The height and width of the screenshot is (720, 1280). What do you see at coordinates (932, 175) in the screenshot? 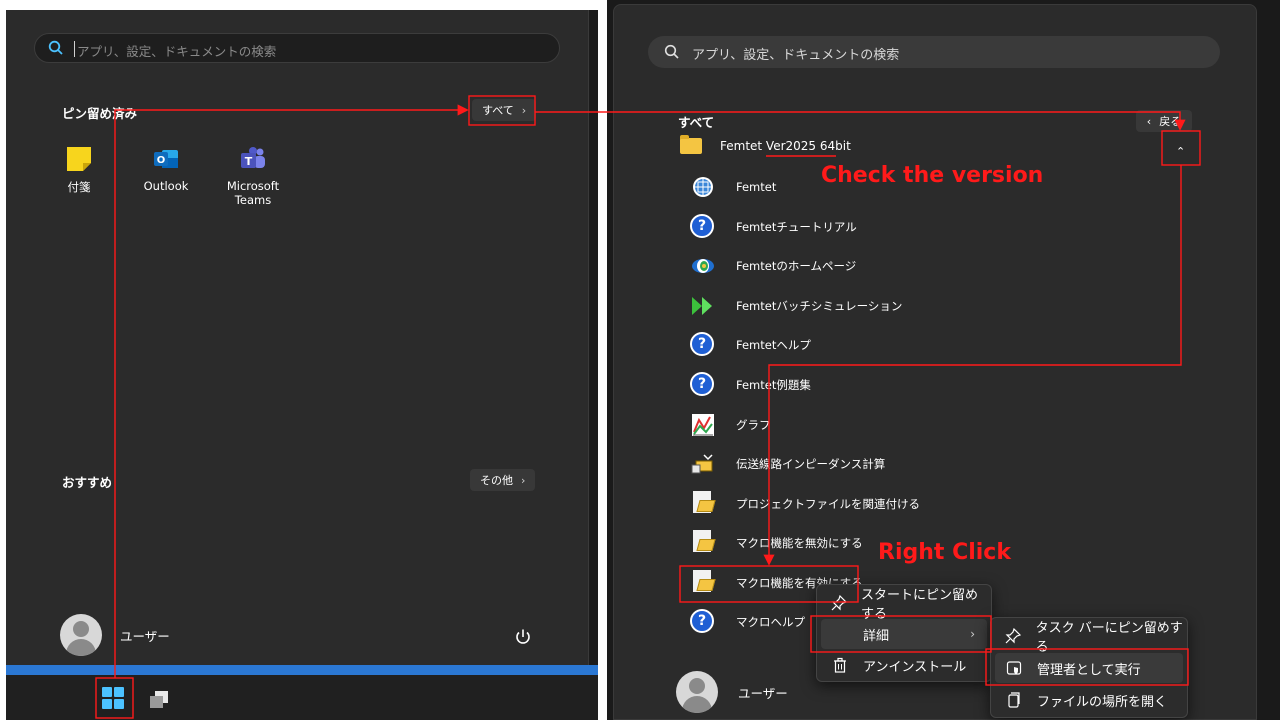
I see `annotation-check-version: Check the version` at bounding box center [932, 175].